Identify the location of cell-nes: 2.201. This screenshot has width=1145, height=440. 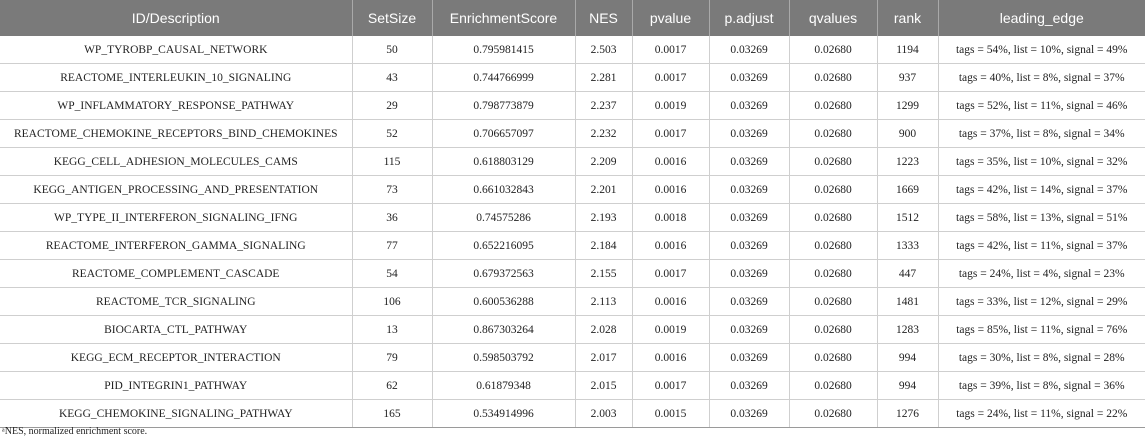
(604, 189).